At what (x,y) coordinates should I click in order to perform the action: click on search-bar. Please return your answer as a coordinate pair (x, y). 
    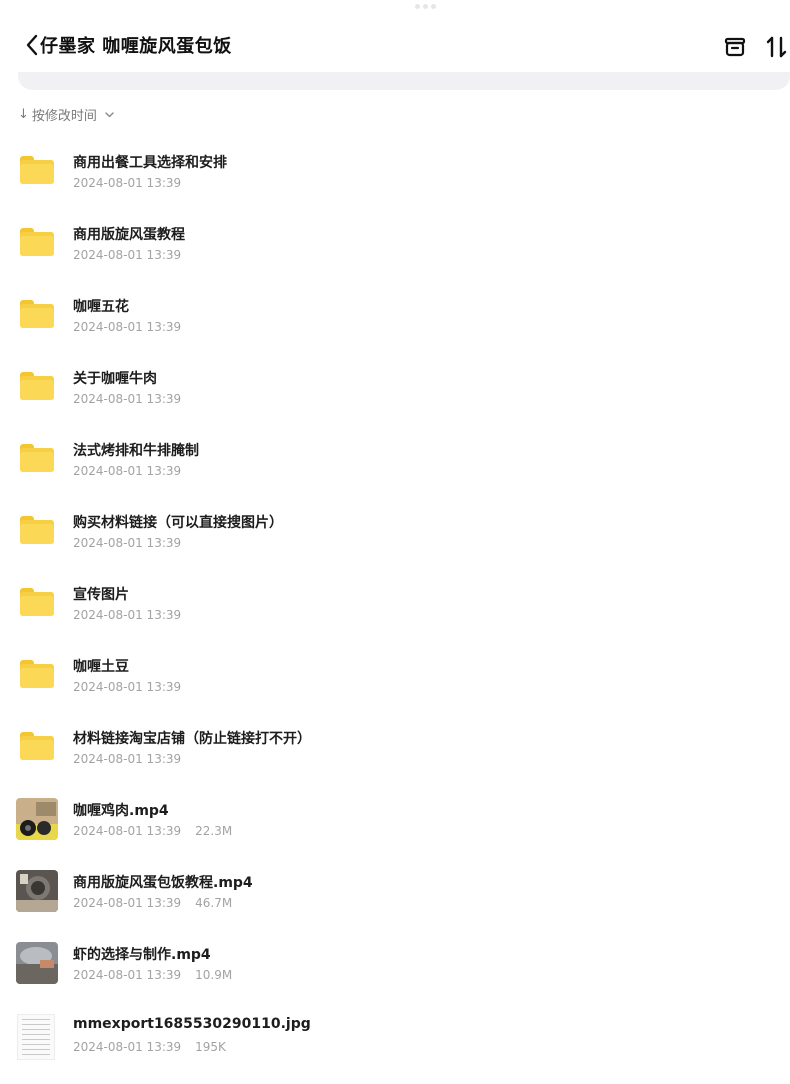
    Looking at the image, I should click on (404, 81).